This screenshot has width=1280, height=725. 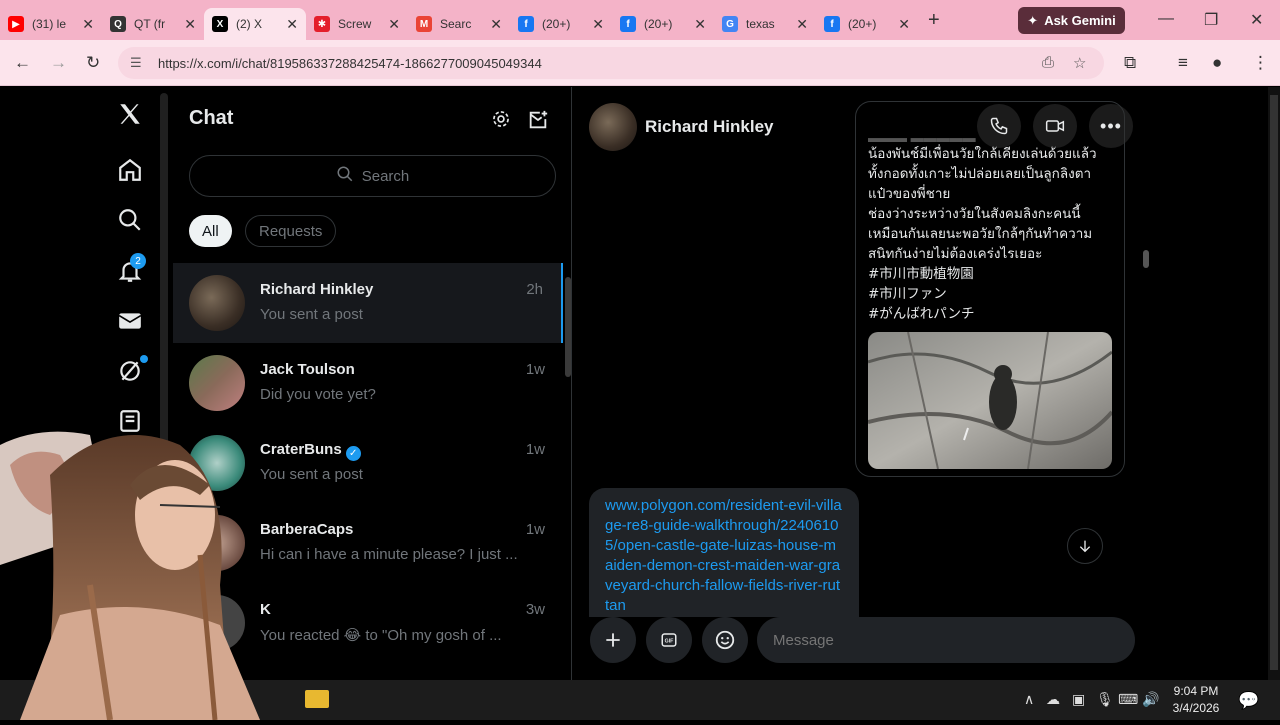 What do you see at coordinates (1146, 259) in the screenshot?
I see `conversation-scrollbar-thumb` at bounding box center [1146, 259].